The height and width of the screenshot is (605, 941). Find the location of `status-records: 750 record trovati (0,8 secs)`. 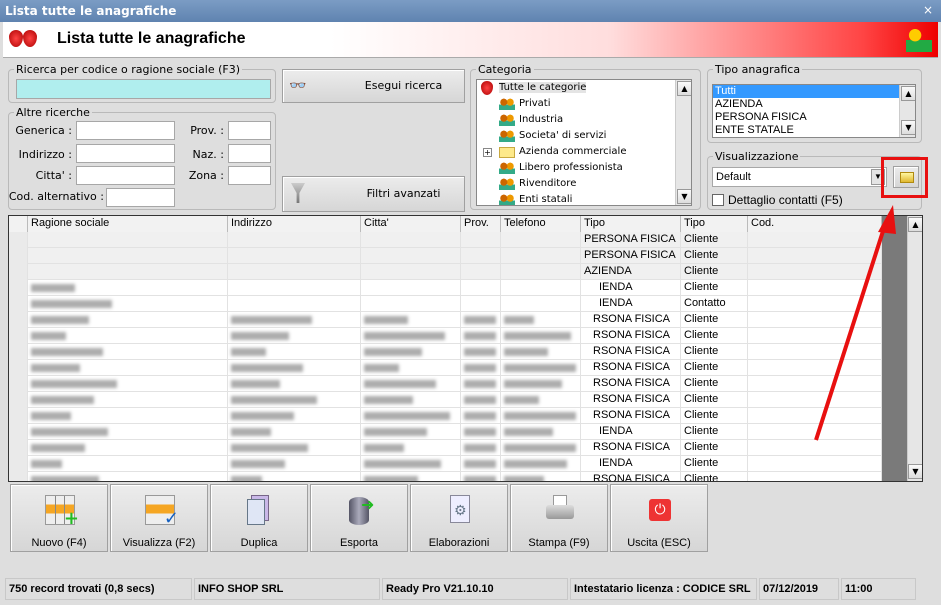

status-records: 750 record trovati (0,8 secs) is located at coordinates (98, 589).